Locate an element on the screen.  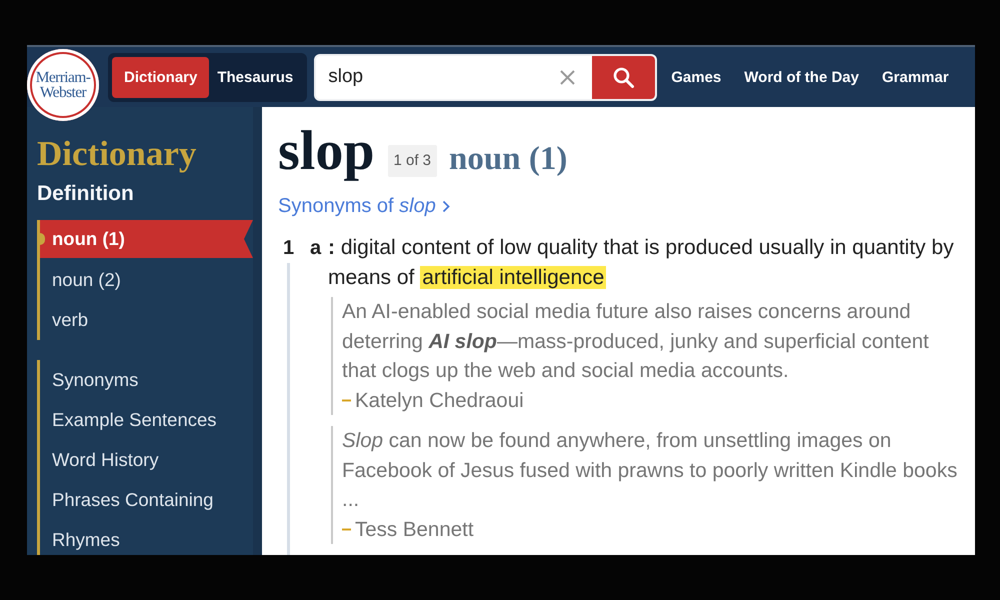
sidebar-item: noun (2) is located at coordinates (146, 280).